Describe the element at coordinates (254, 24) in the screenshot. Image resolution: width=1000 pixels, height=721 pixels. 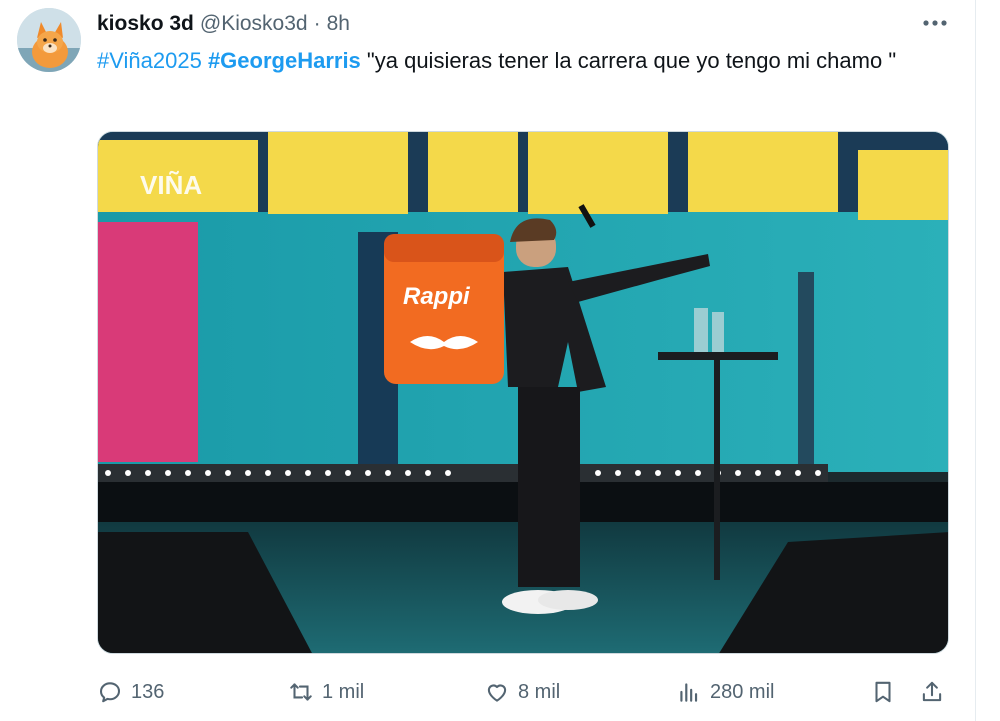
I see `user-handle: @Kiosko3d` at that location.